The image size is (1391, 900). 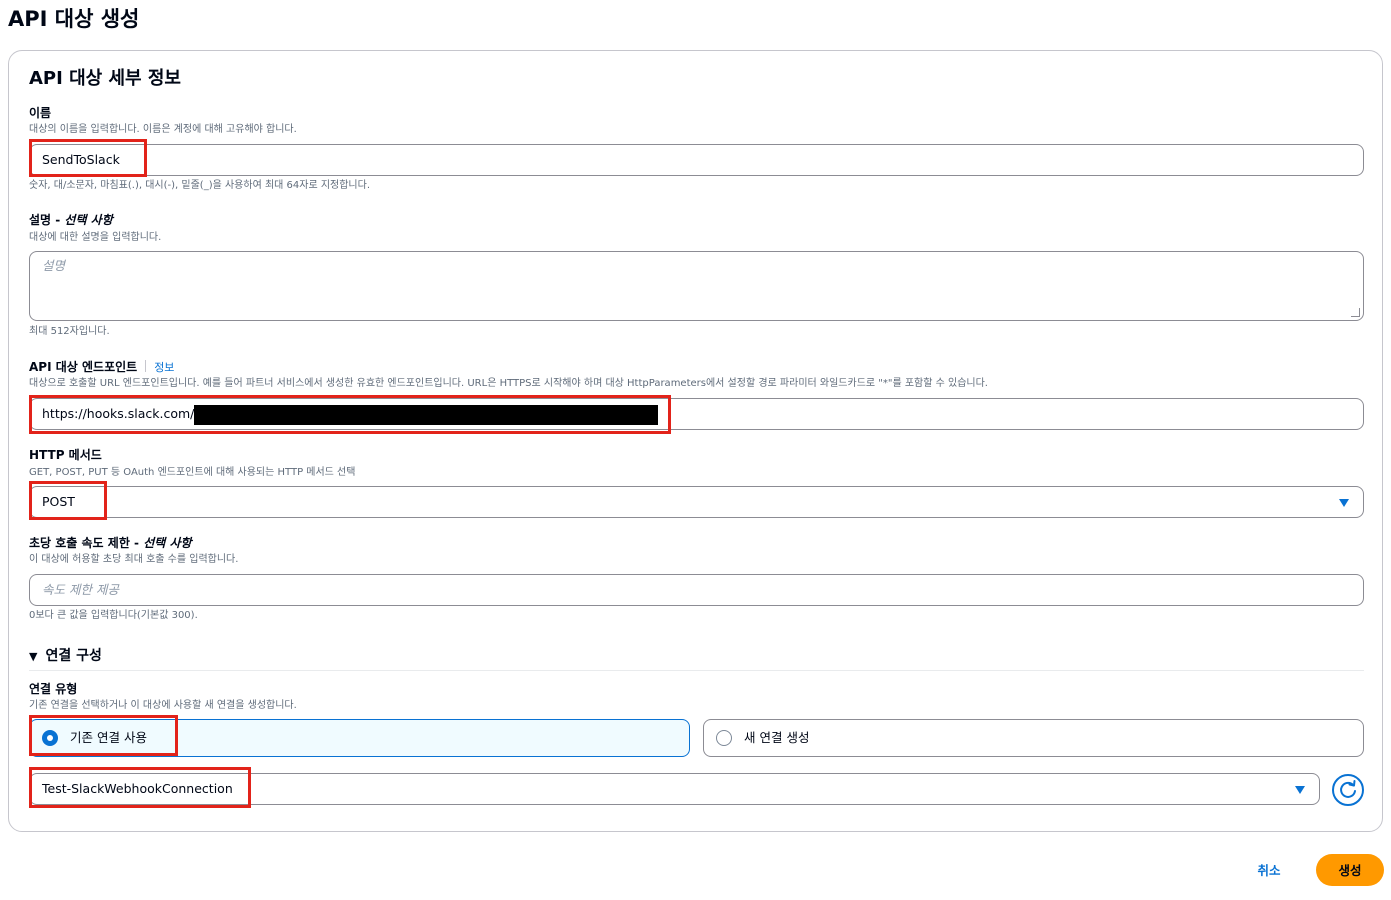 I want to click on name-input-value: SendToSlack, so click(x=81, y=159).